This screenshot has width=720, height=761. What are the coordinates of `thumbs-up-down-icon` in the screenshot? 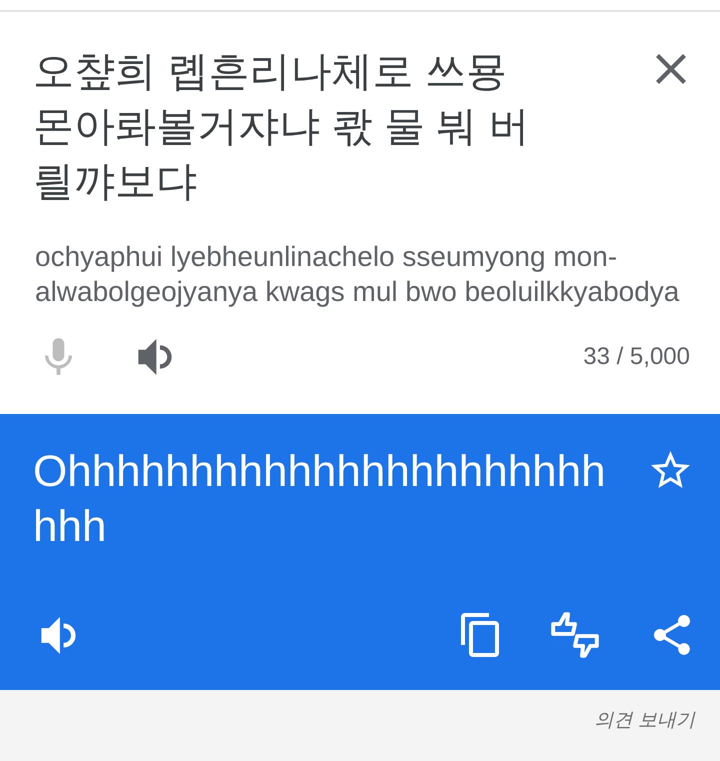 It's located at (575, 635).